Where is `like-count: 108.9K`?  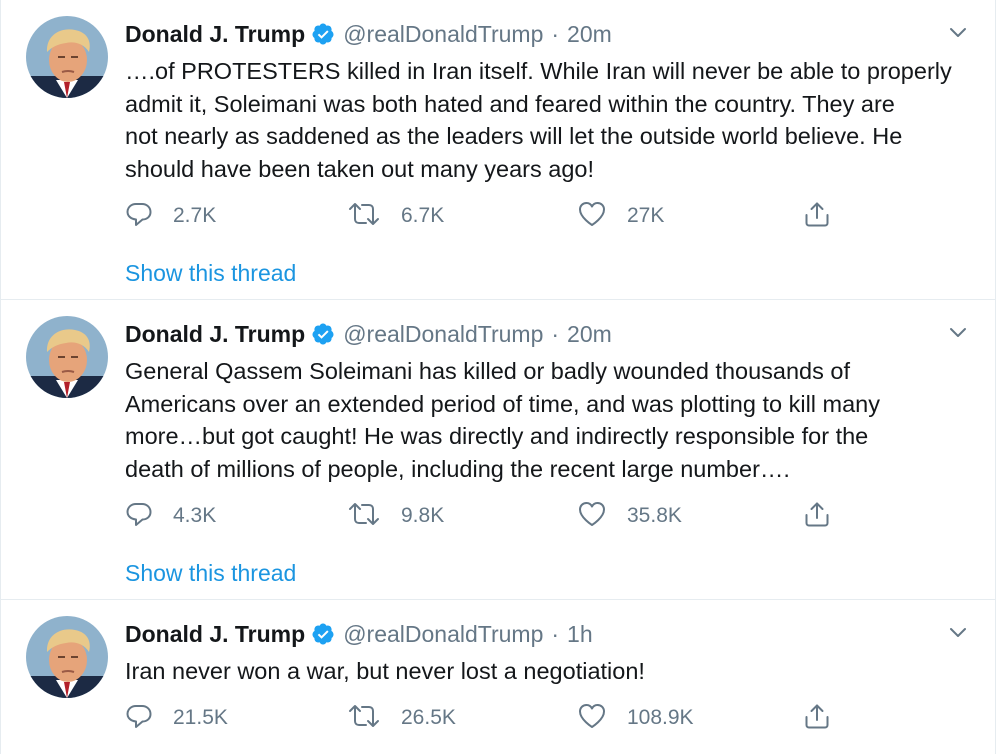
like-count: 108.9K is located at coordinates (660, 717).